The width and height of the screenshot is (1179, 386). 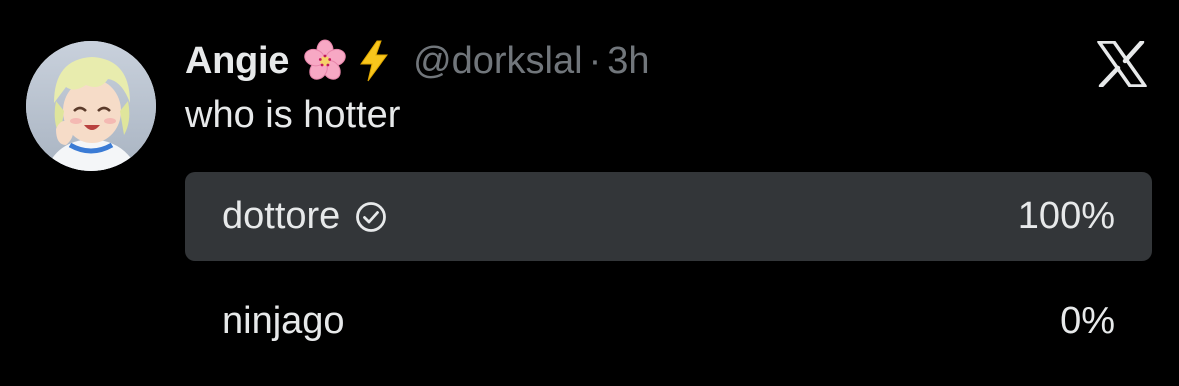 What do you see at coordinates (281, 216) in the screenshot?
I see `poll-option-text: dottore` at bounding box center [281, 216].